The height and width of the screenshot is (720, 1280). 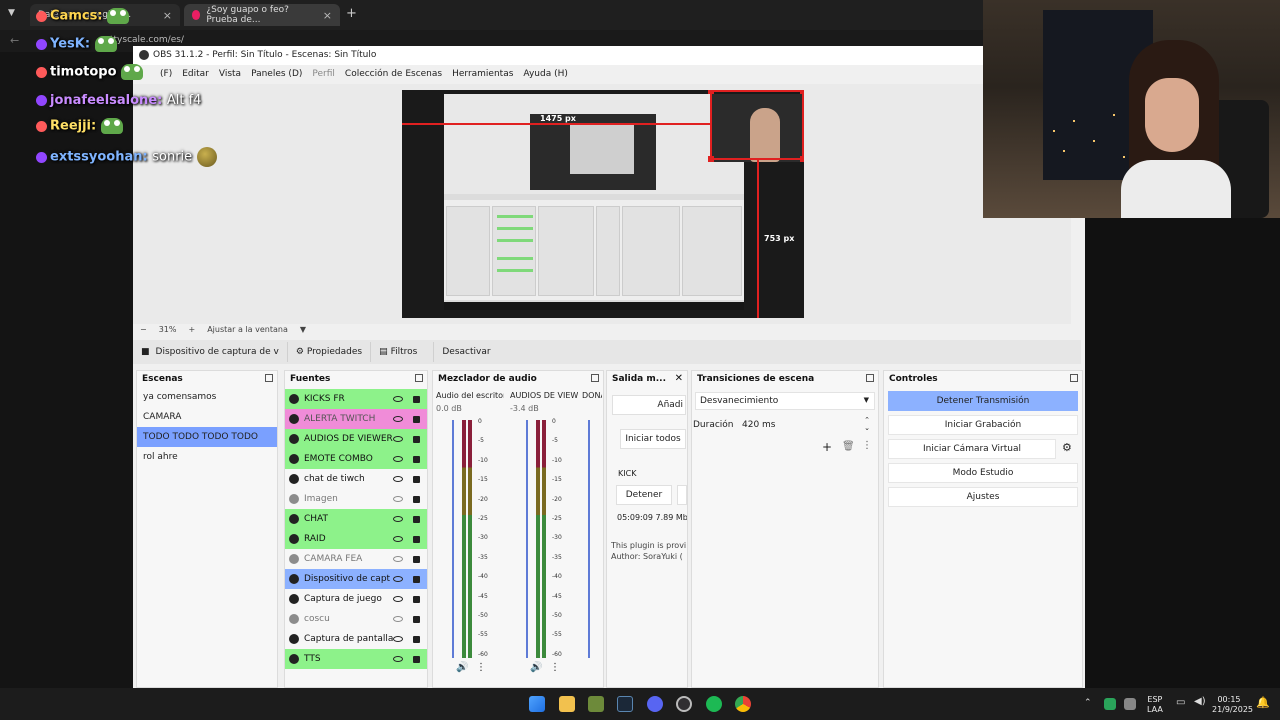 What do you see at coordinates (356, 399) in the screenshot?
I see `source-item: KICKS FR` at bounding box center [356, 399].